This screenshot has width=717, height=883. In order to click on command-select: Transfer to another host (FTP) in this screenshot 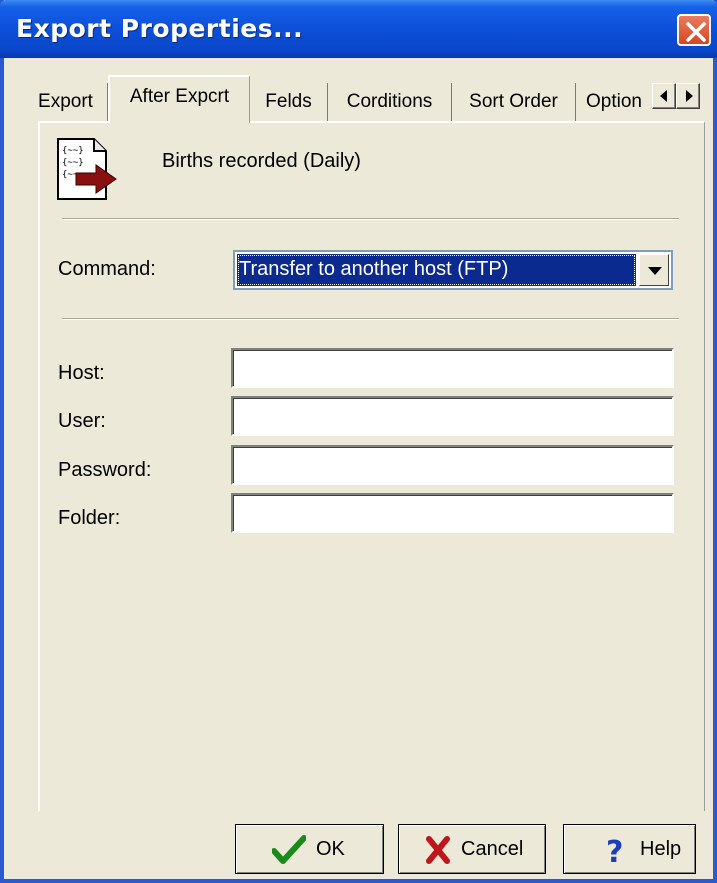, I will do `click(453, 270)`.